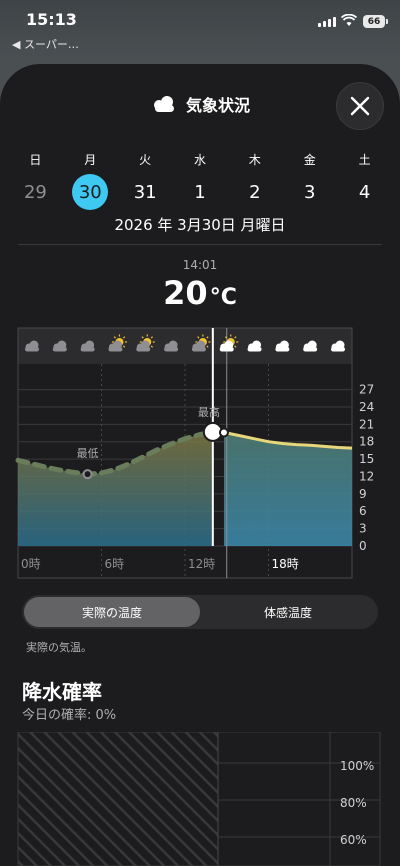  What do you see at coordinates (309, 160) in the screenshot?
I see `weekday-label: 金` at bounding box center [309, 160].